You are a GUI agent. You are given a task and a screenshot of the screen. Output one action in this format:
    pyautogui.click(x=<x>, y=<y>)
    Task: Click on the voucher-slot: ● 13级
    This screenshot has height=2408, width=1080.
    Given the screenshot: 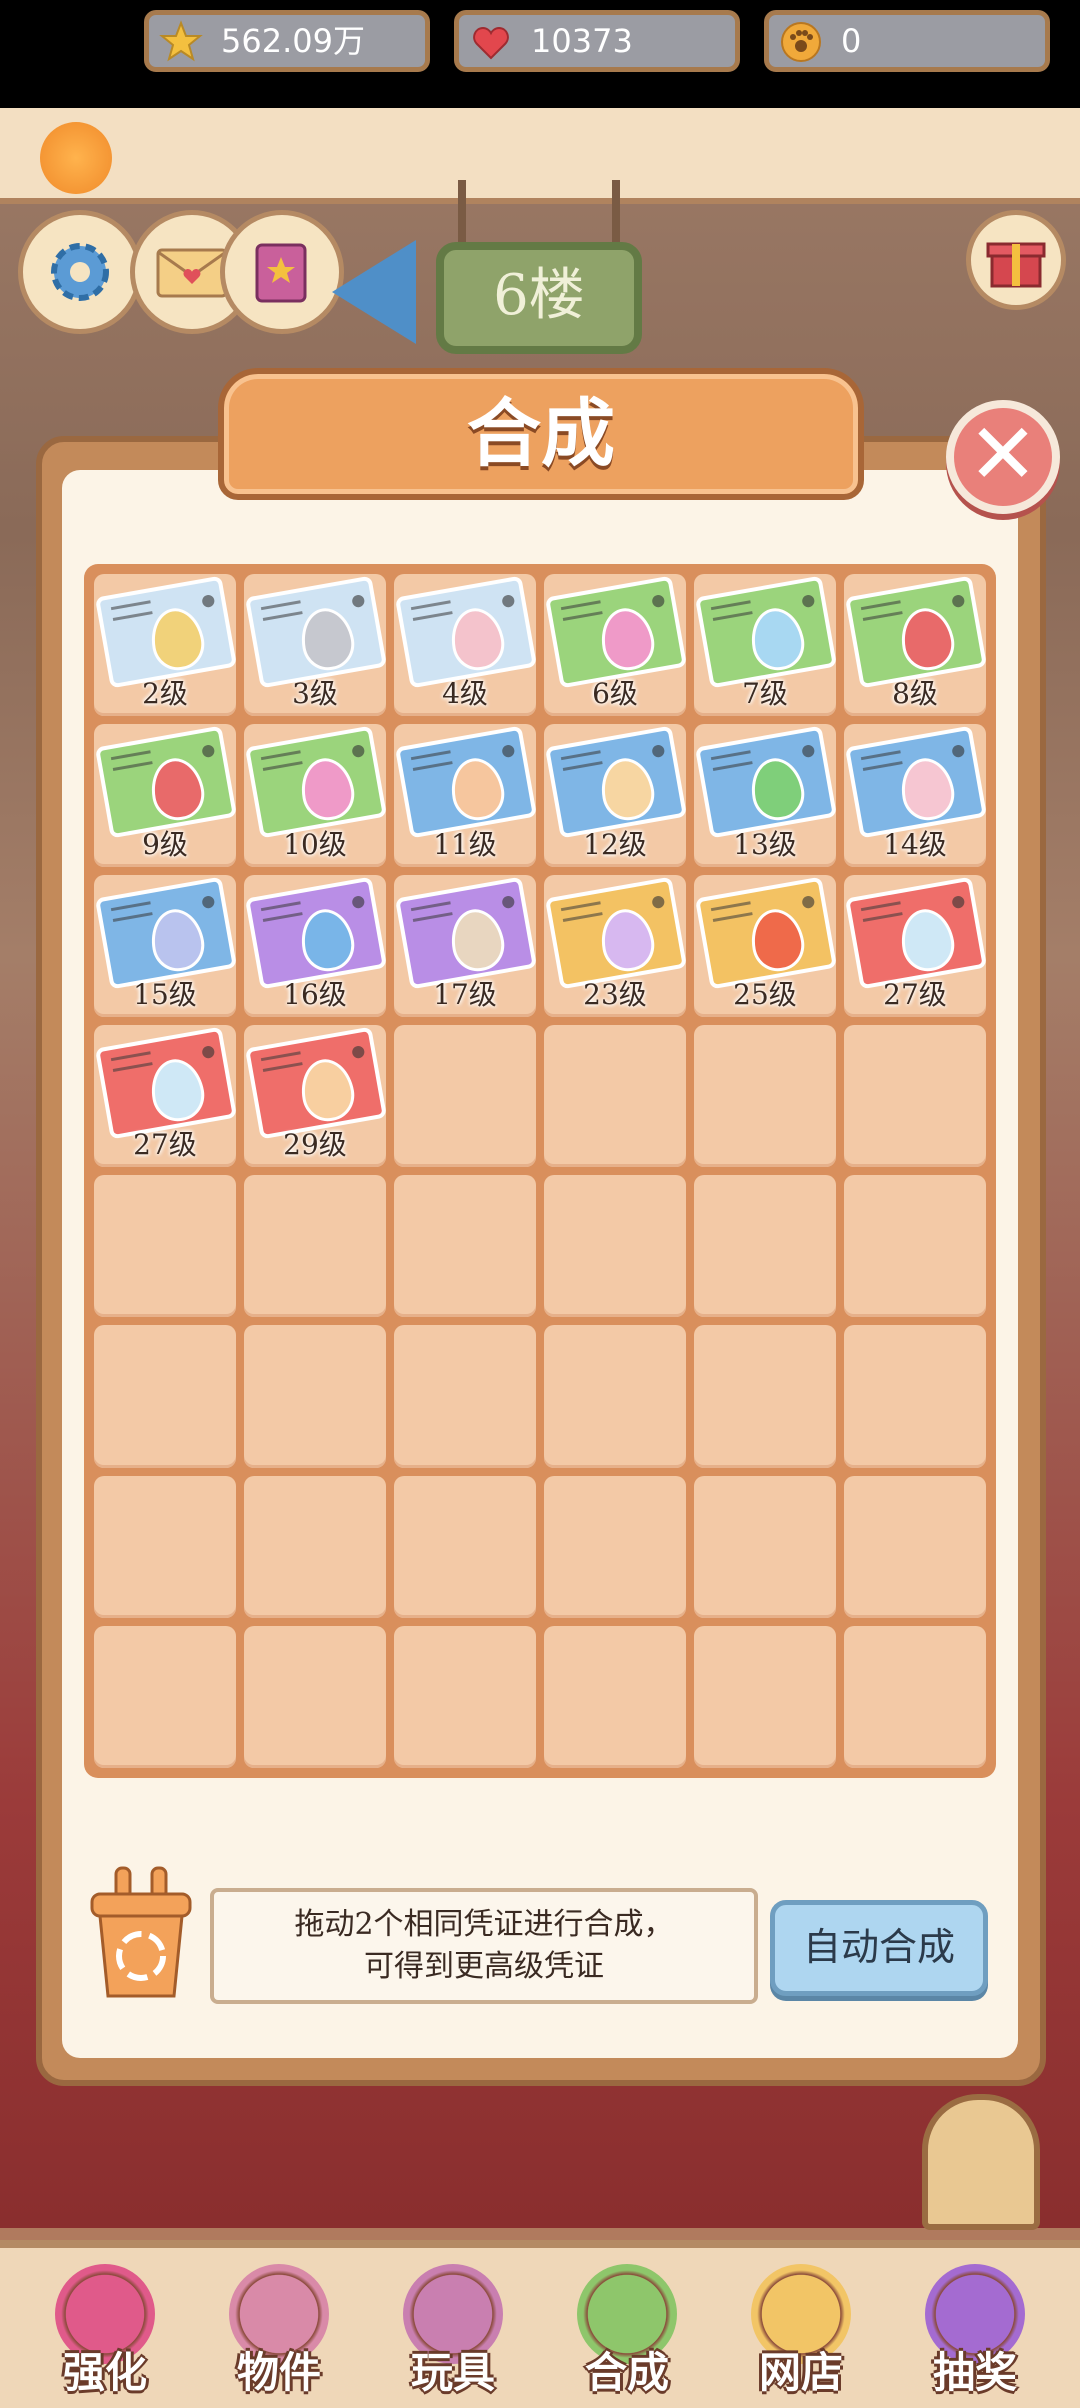 What is the action you would take?
    pyautogui.click(x=766, y=795)
    